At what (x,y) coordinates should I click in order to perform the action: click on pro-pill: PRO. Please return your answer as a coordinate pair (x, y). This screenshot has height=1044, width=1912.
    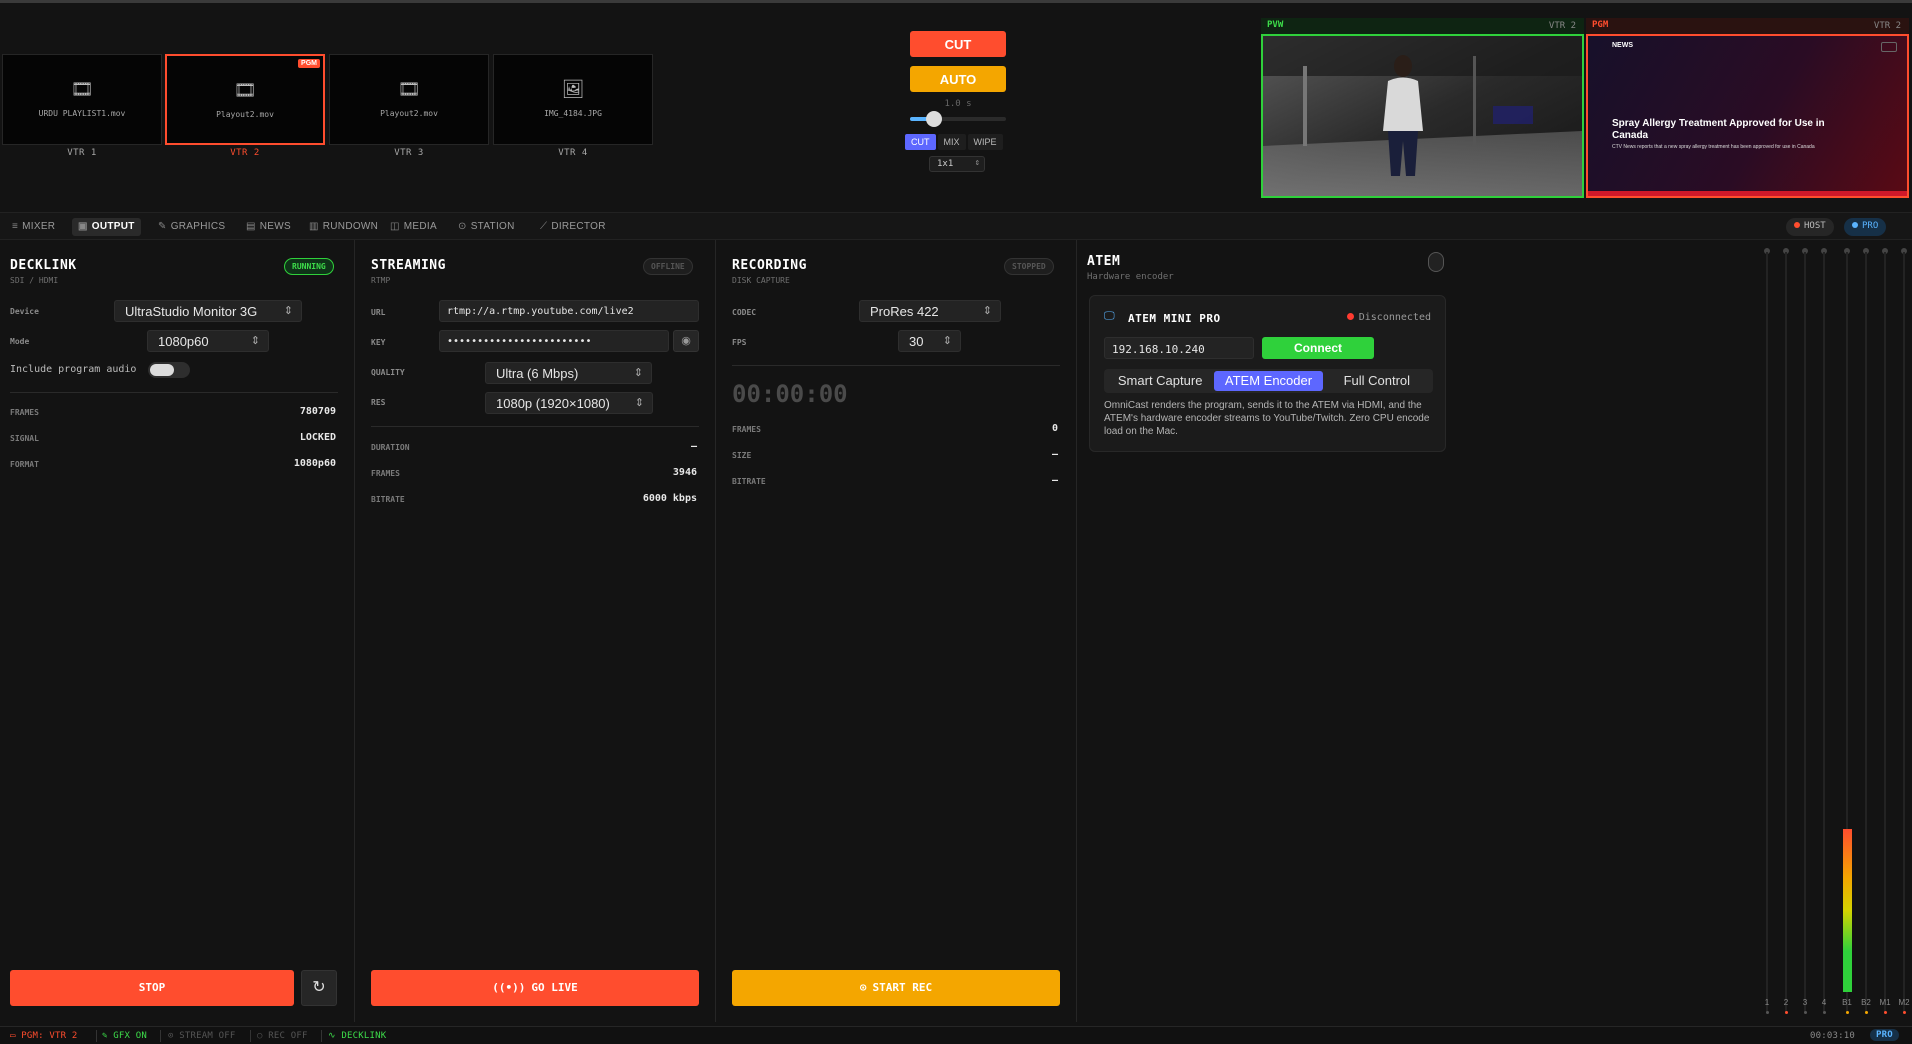
    Looking at the image, I should click on (1865, 227).